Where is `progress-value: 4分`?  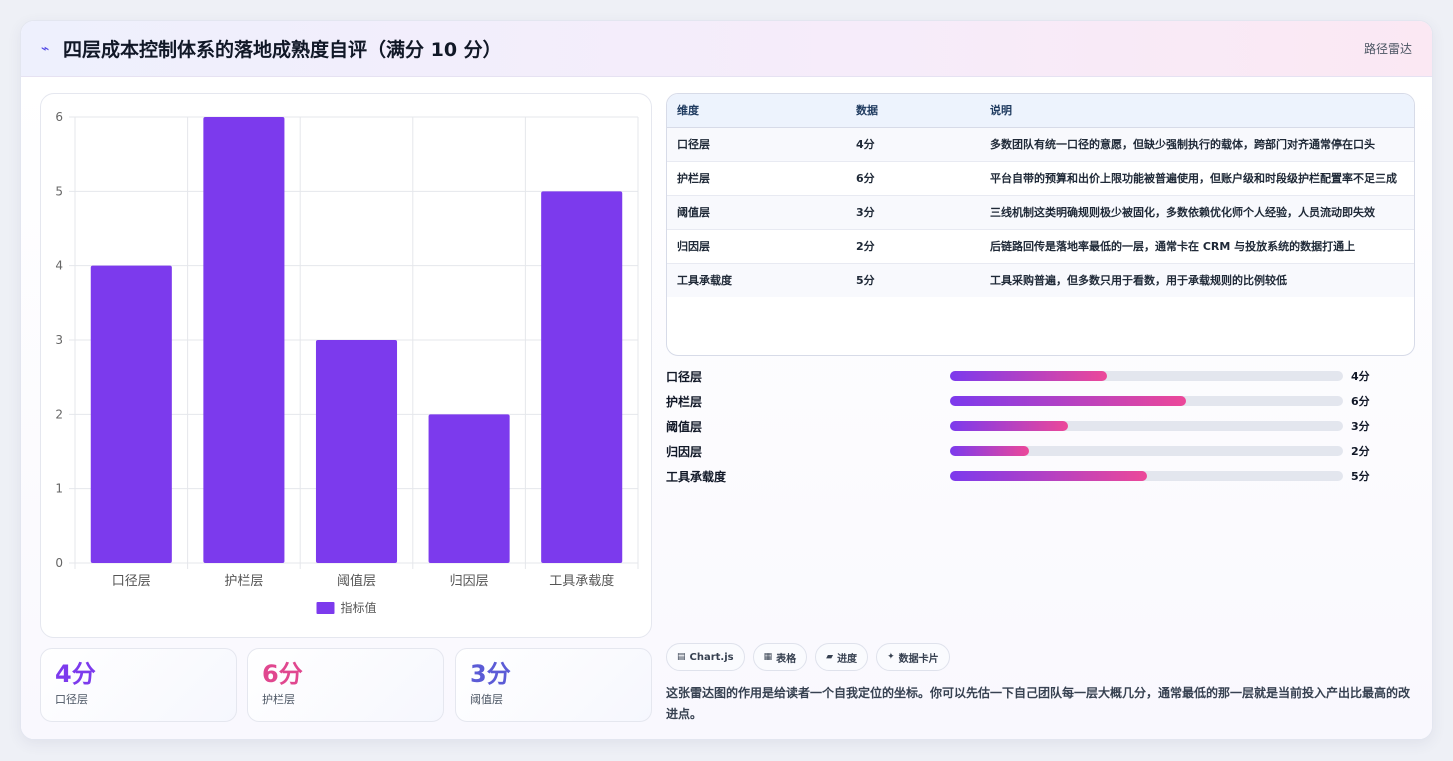 progress-value: 4分 is located at coordinates (1360, 376).